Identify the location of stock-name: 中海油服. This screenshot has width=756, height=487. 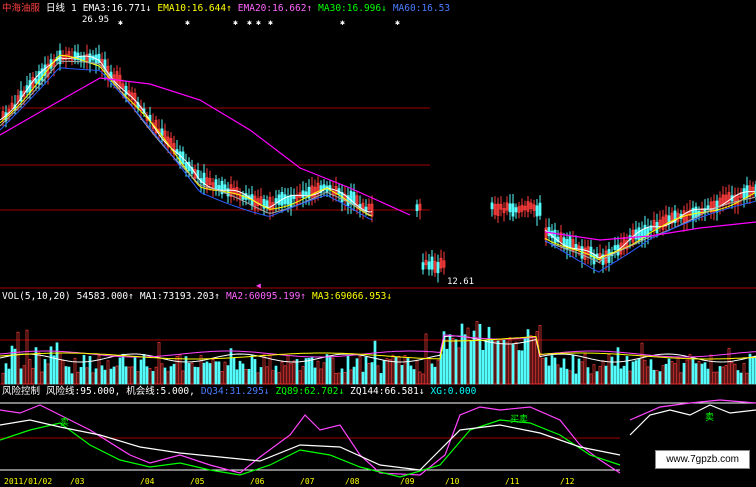
(21, 8).